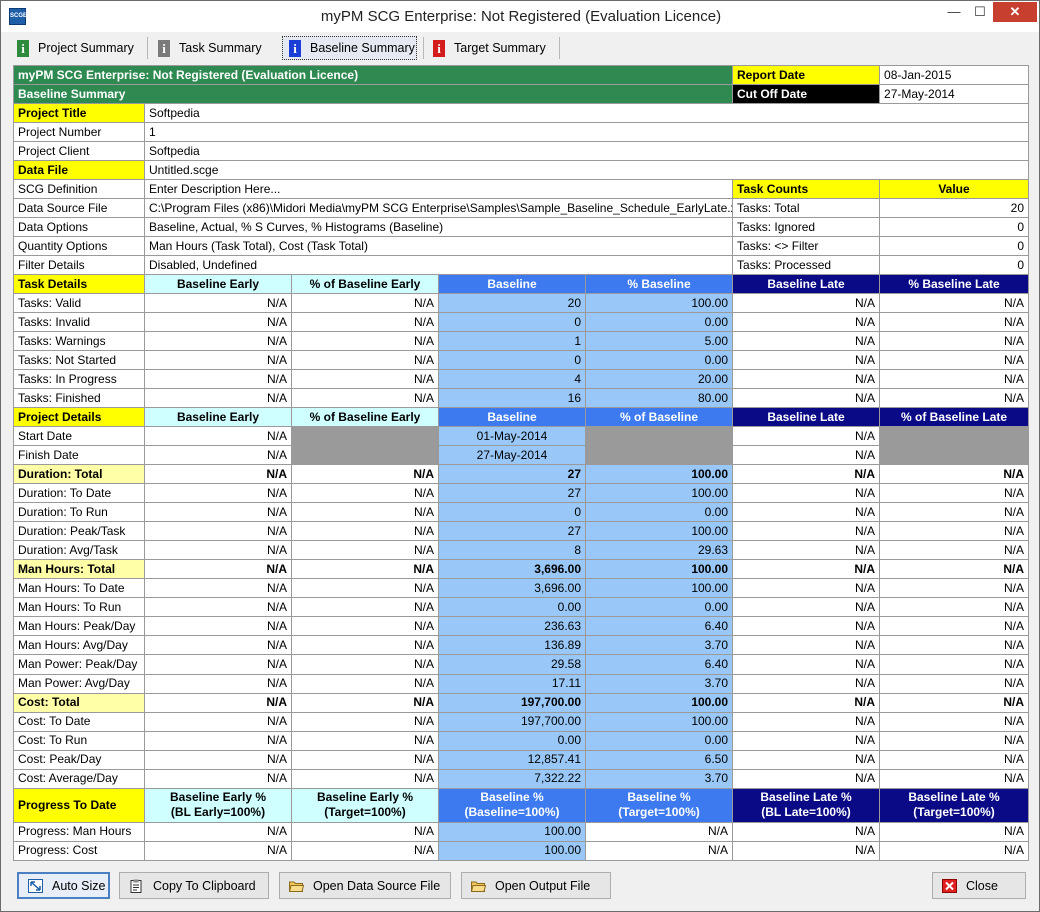  I want to click on total-label: Cost: Total, so click(79, 702).